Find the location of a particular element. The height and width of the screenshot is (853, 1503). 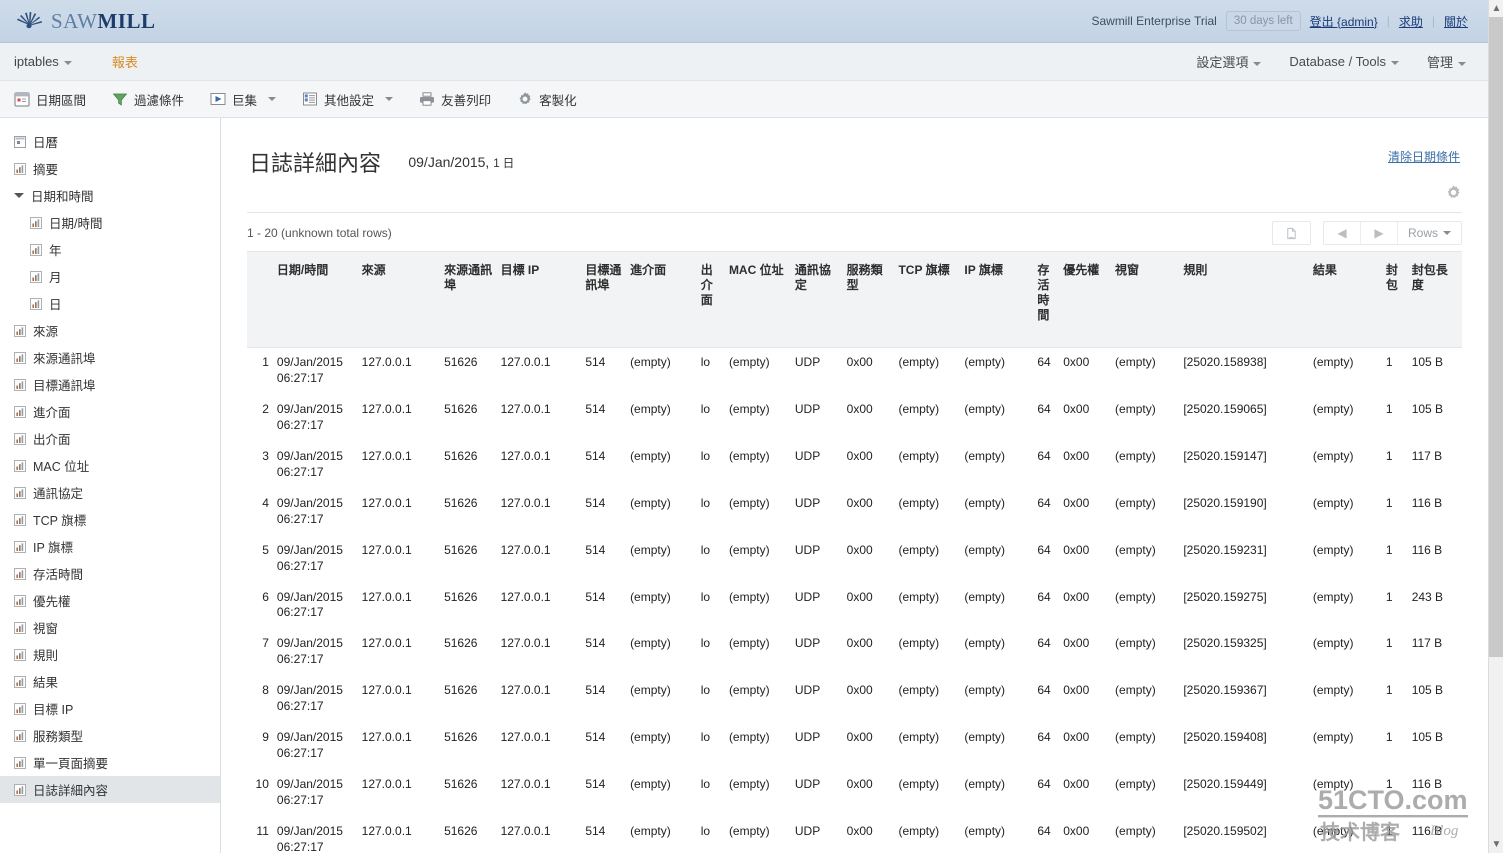

column-header-8: 通訊協定 is located at coordinates (816, 299).